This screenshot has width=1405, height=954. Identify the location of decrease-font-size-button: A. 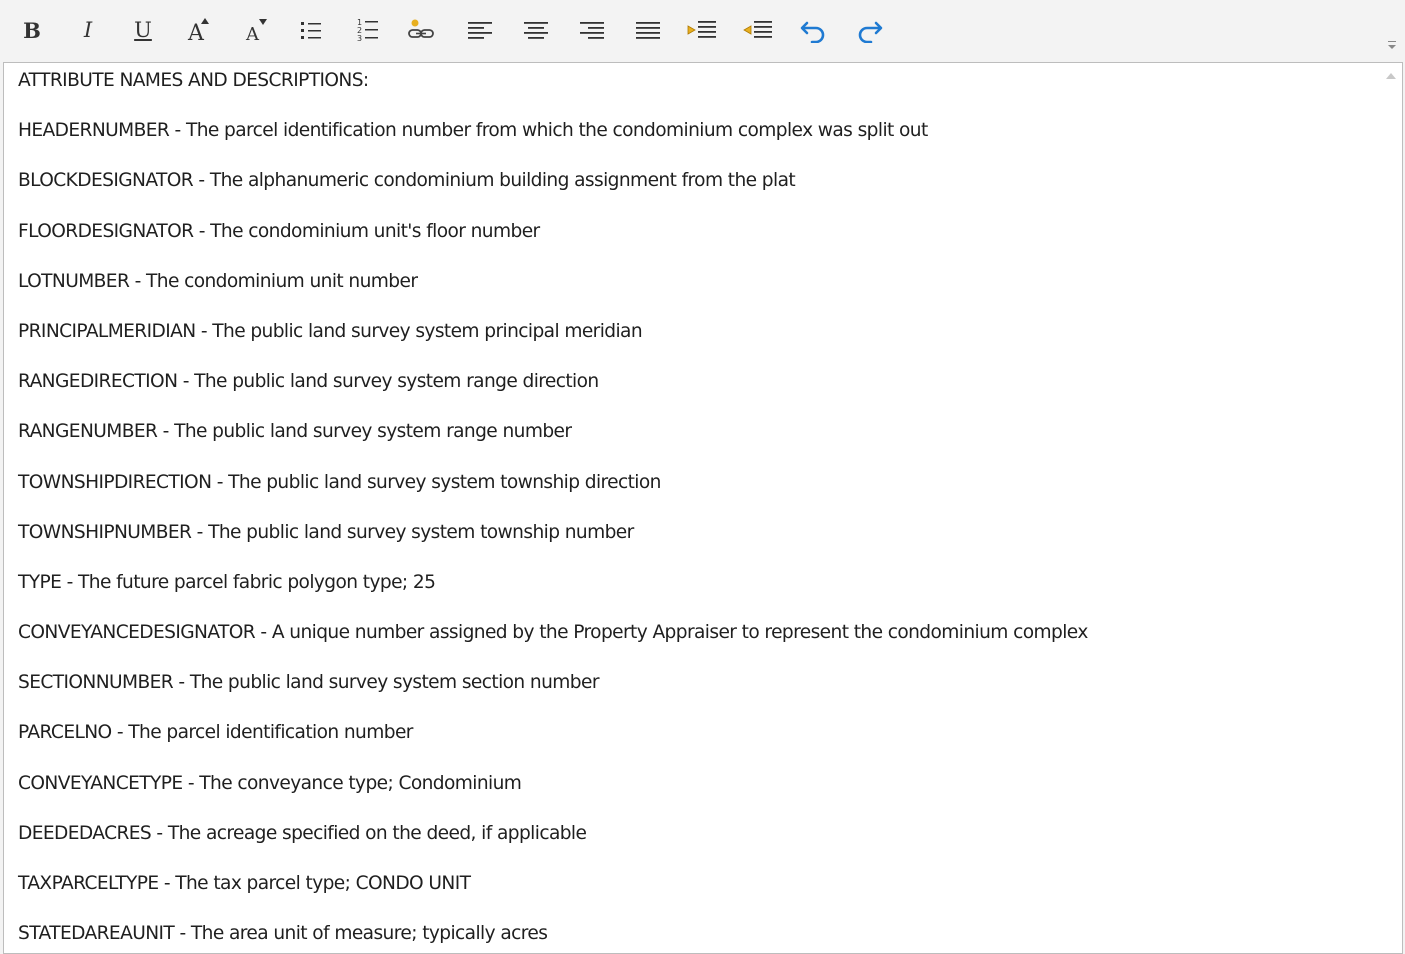
(255, 30).